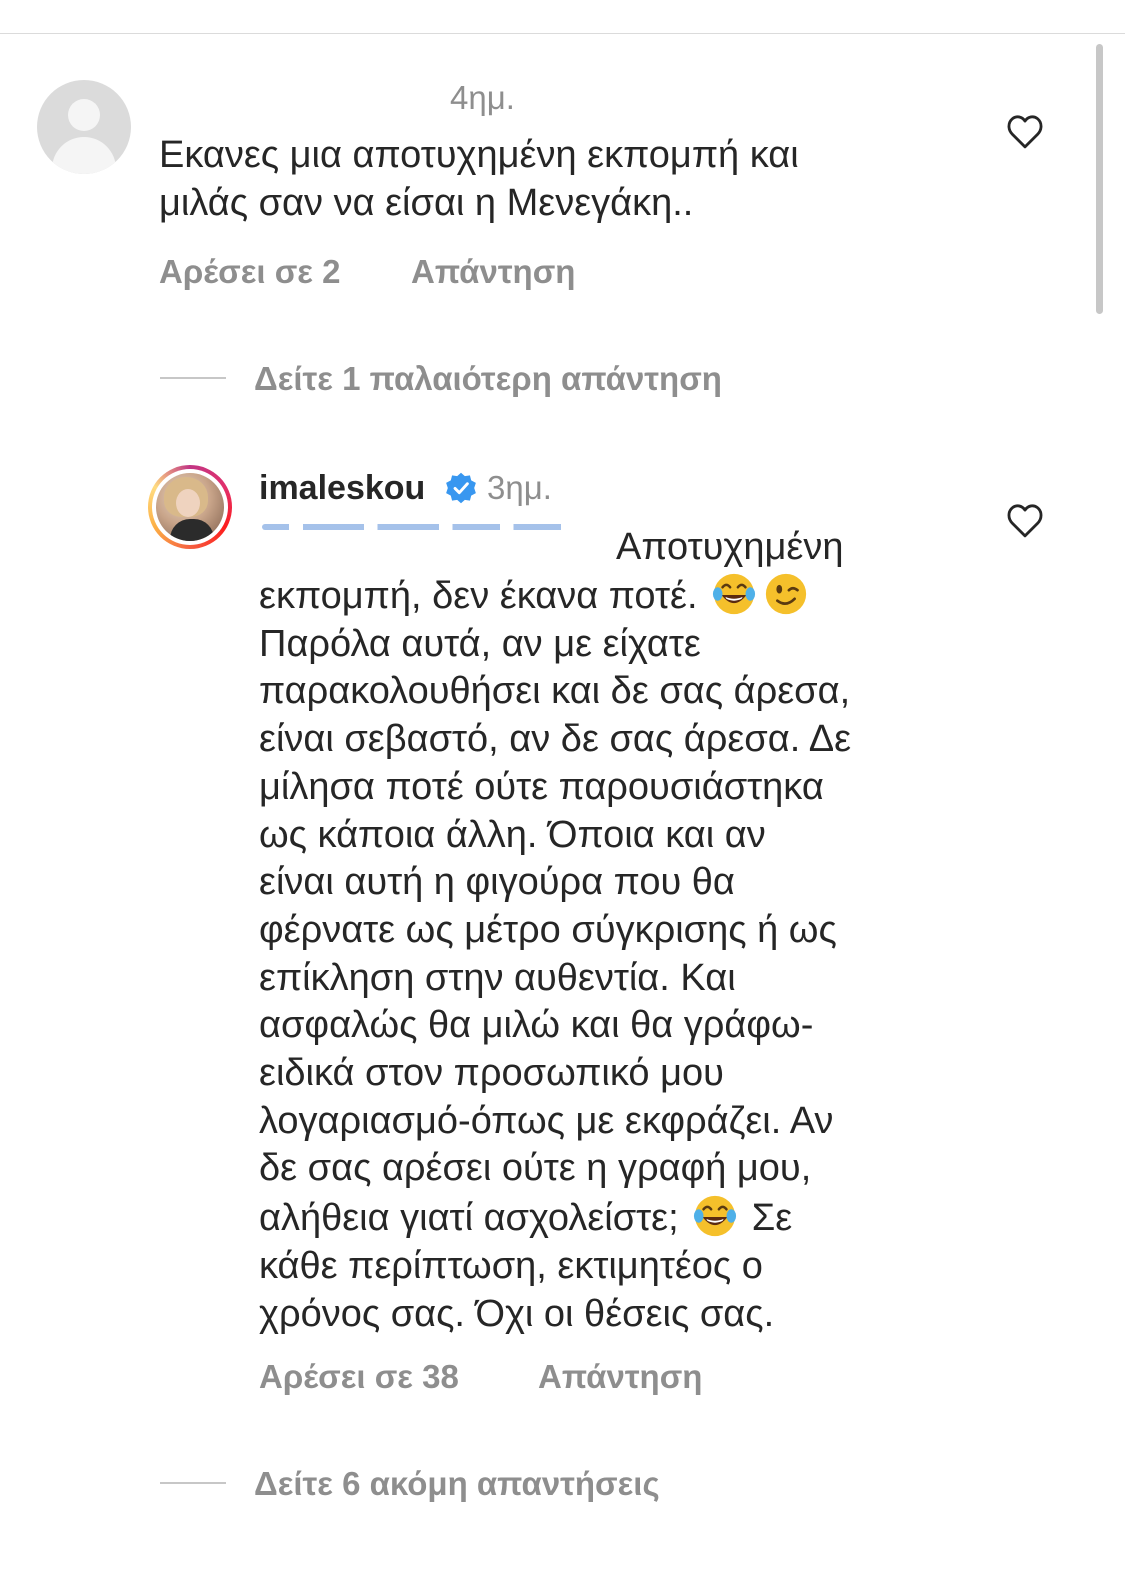 This screenshot has width=1125, height=1583. What do you see at coordinates (432, 527) in the screenshot?
I see `blurred-mention` at bounding box center [432, 527].